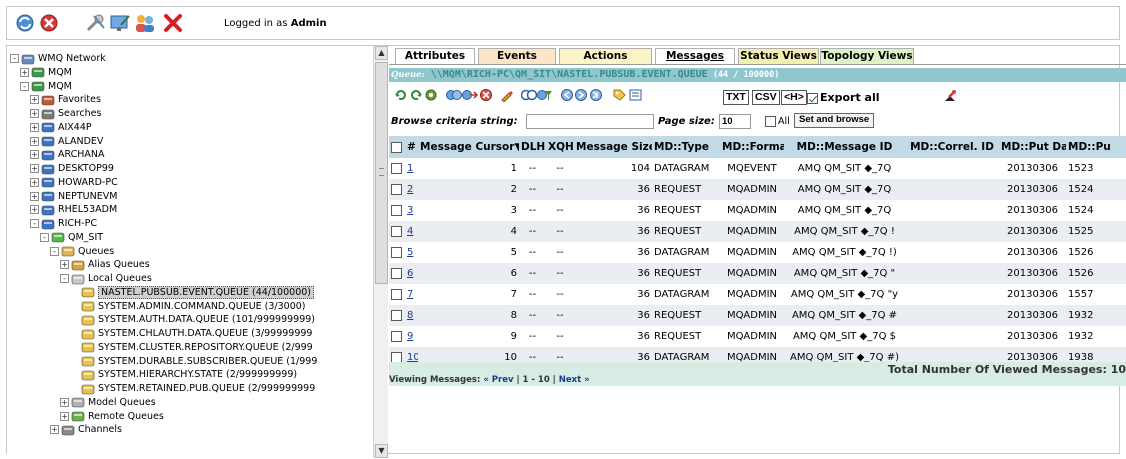 The height and width of the screenshot is (459, 1126). I want to click on col-md-put-time-header: MD::Pu, so click(1096, 147).